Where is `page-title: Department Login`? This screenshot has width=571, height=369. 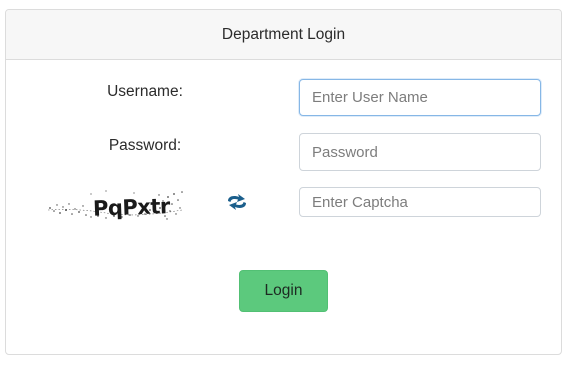
page-title: Department Login is located at coordinates (283, 34).